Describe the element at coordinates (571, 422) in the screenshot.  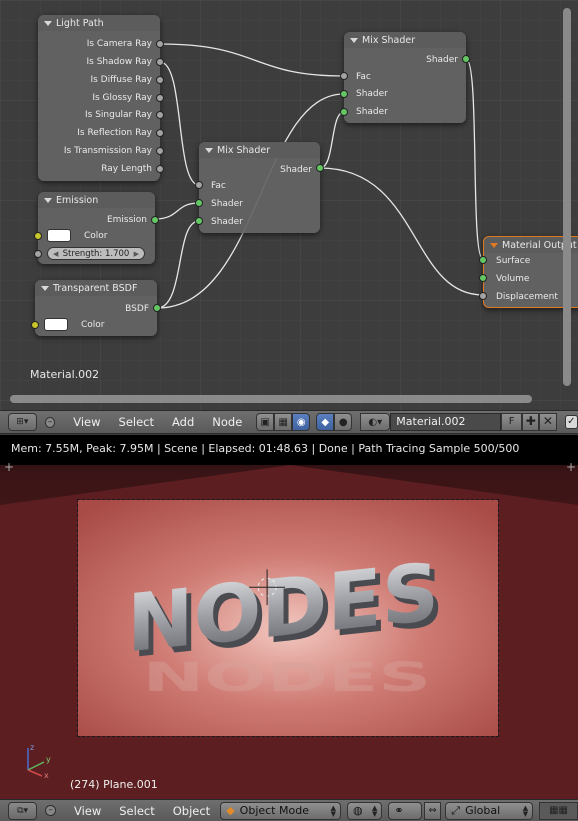
I see `use-nodes-checkbox: ✓` at that location.